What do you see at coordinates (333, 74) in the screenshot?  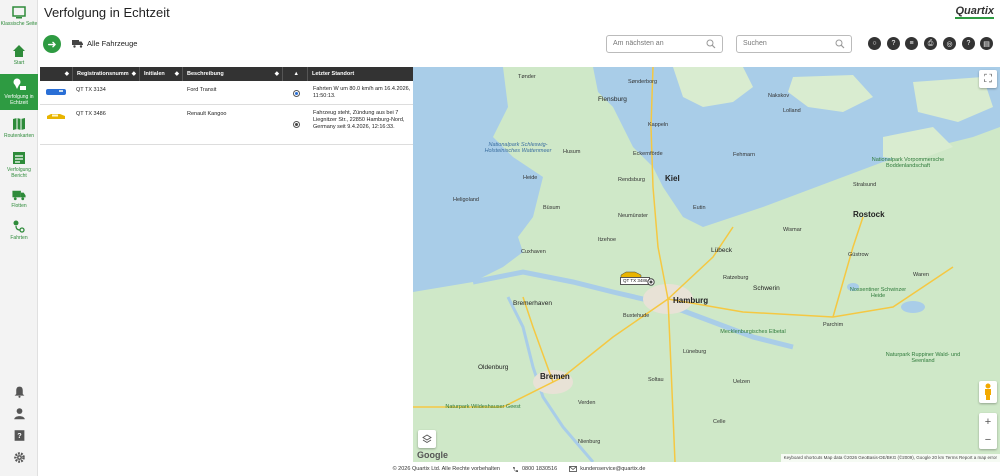 I see `column-label: Letzter Standort` at bounding box center [333, 74].